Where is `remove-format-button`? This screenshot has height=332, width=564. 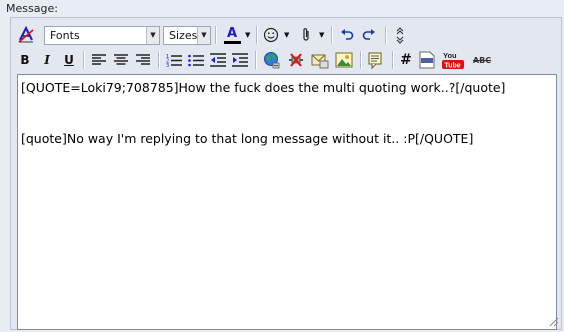
remove-format-button is located at coordinates (26, 35).